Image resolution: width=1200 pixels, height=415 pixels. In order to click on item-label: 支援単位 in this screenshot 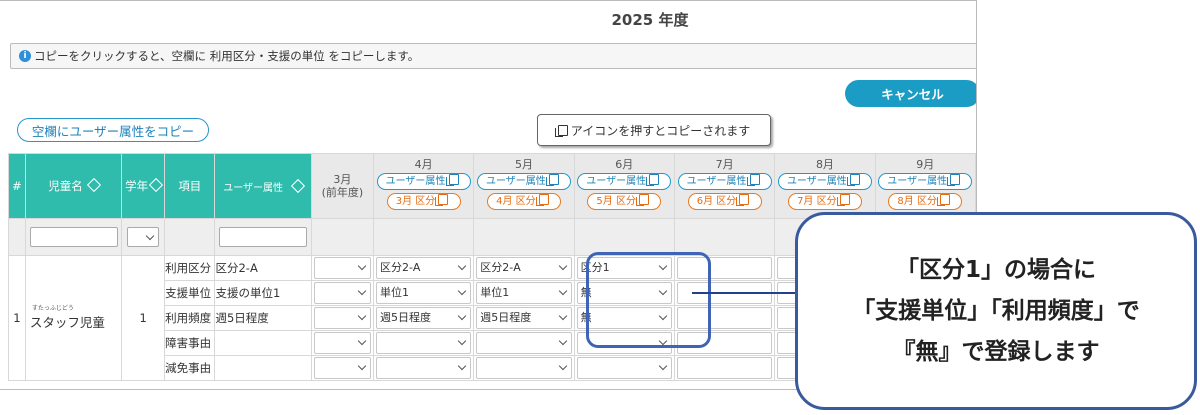, I will do `click(190, 293)`.